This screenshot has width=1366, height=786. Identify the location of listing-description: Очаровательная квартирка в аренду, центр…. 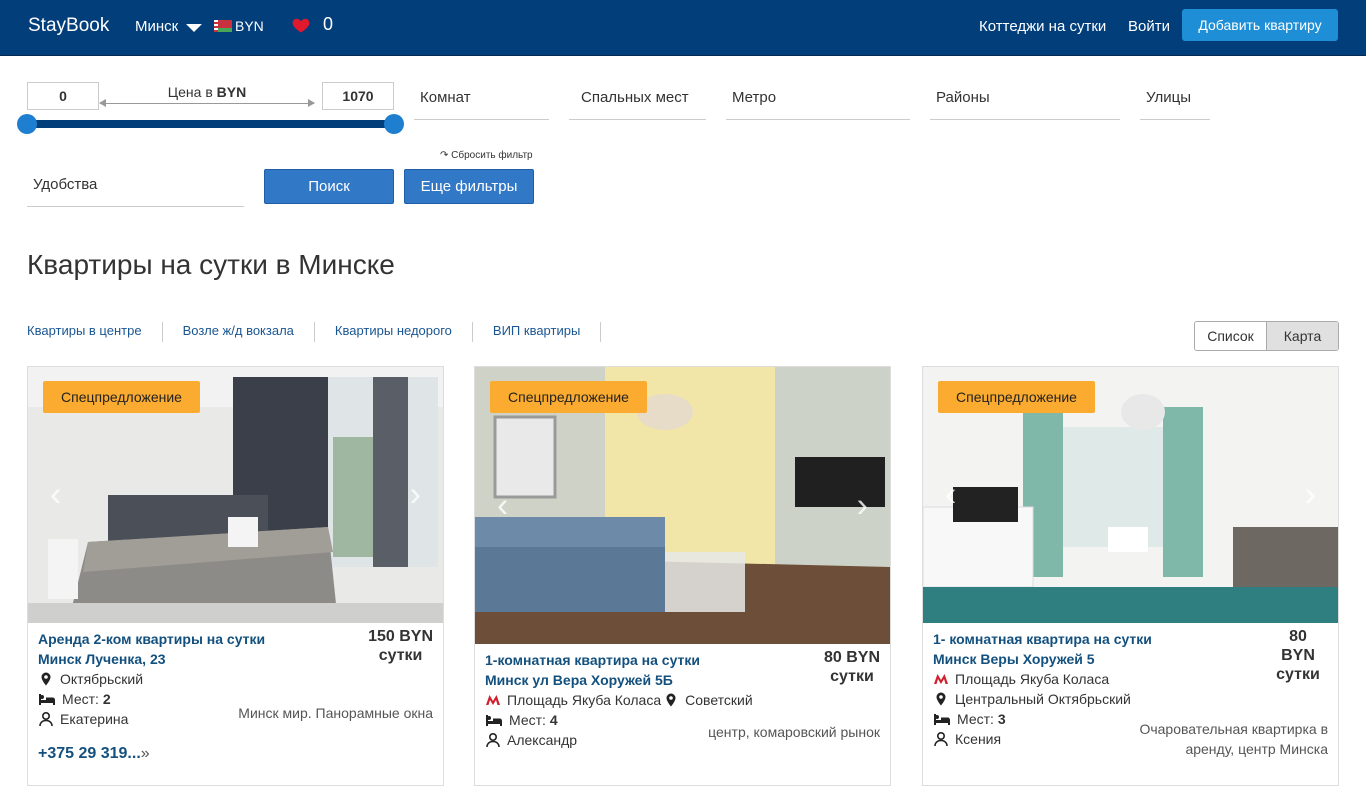
(1233, 739).